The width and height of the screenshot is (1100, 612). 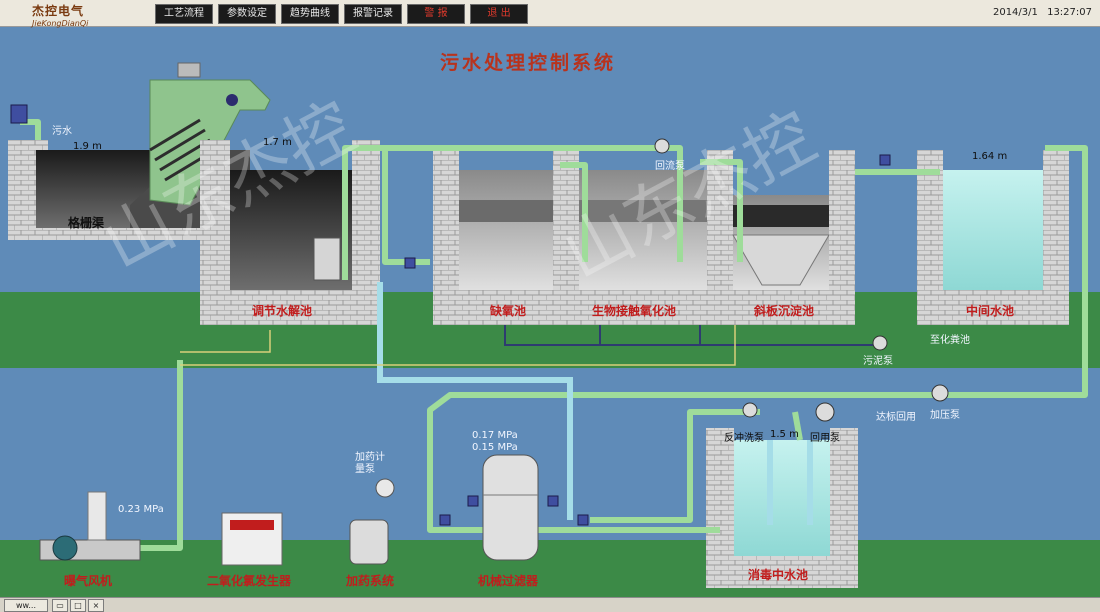 What do you see at coordinates (896, 417) in the screenshot?
I see `label-reuse: 达标回用` at bounding box center [896, 417].